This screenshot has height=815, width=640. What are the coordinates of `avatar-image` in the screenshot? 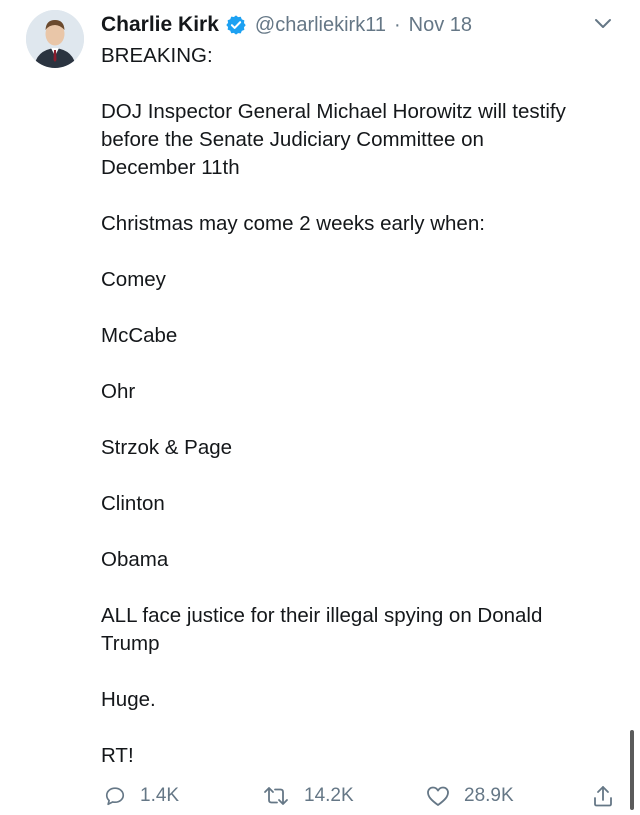 It's located at (55, 39).